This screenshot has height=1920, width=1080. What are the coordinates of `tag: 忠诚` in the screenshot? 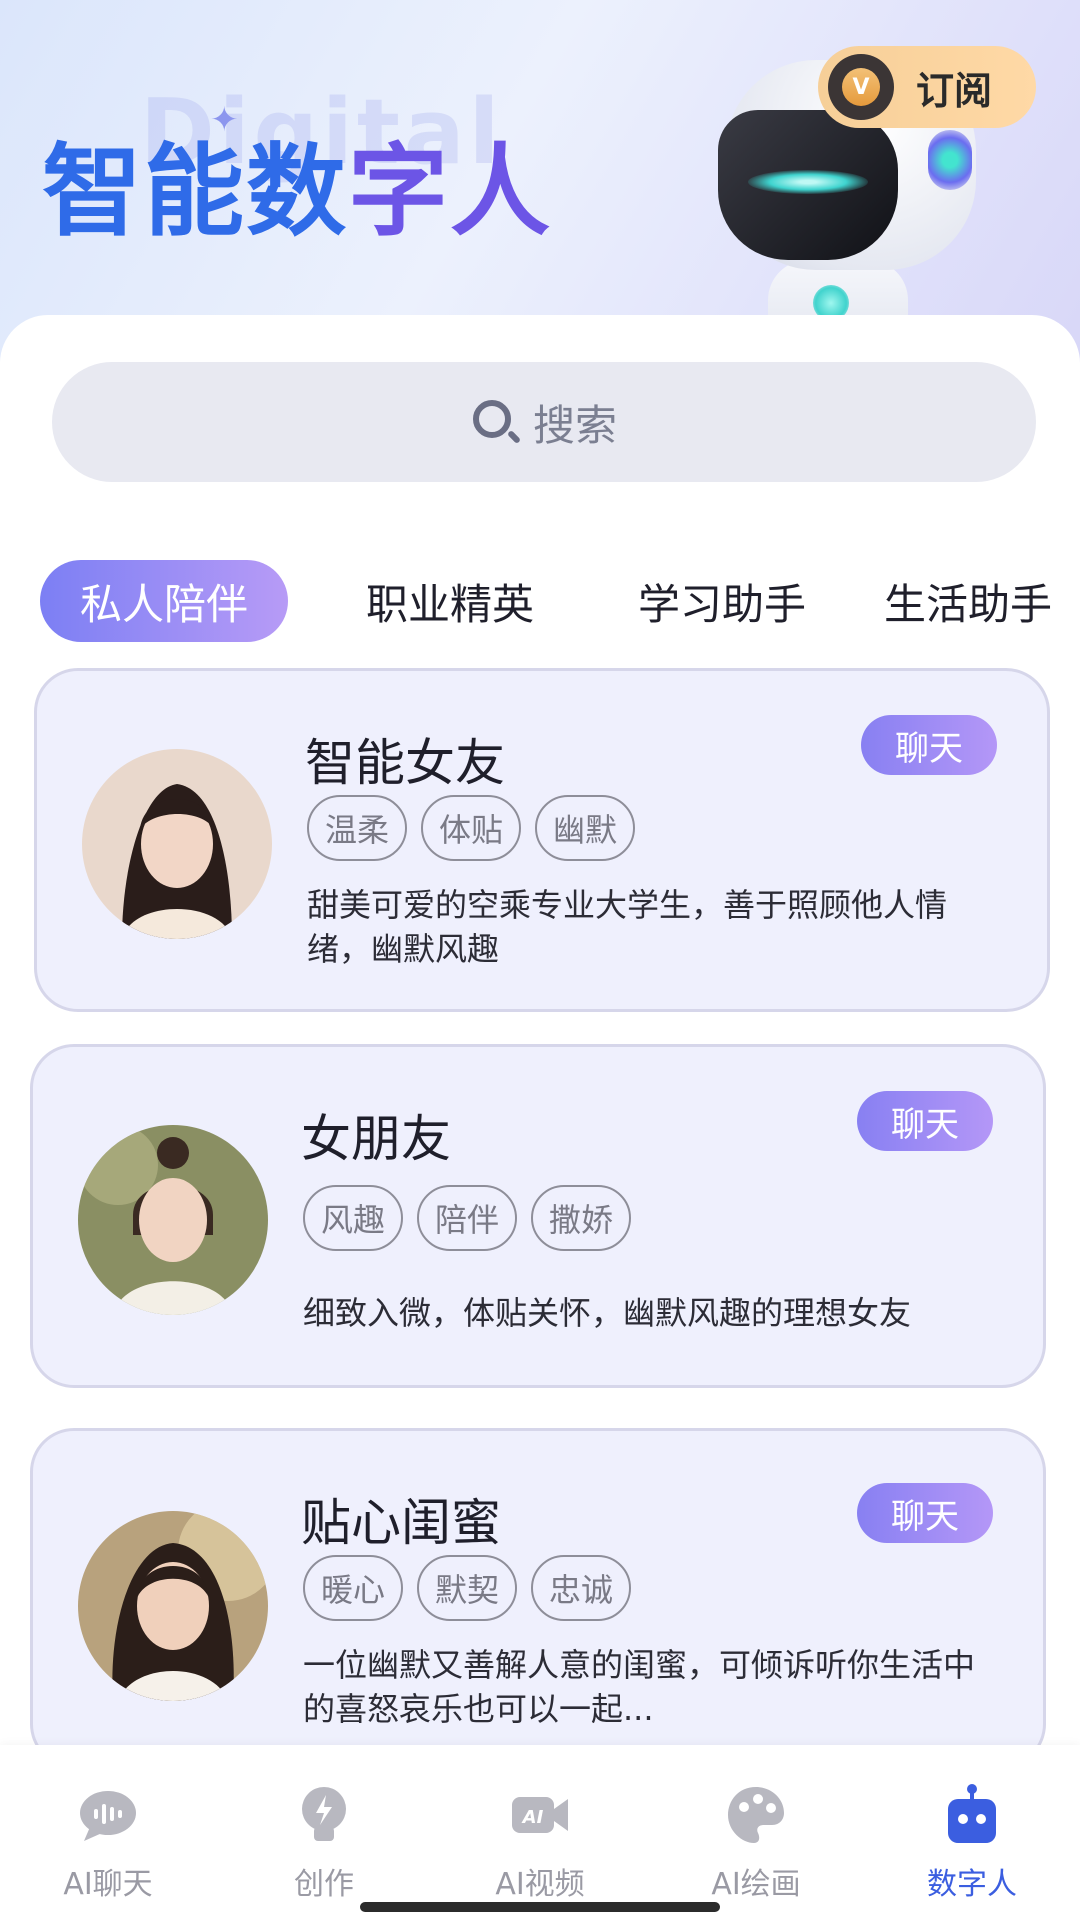 It's located at (581, 1588).